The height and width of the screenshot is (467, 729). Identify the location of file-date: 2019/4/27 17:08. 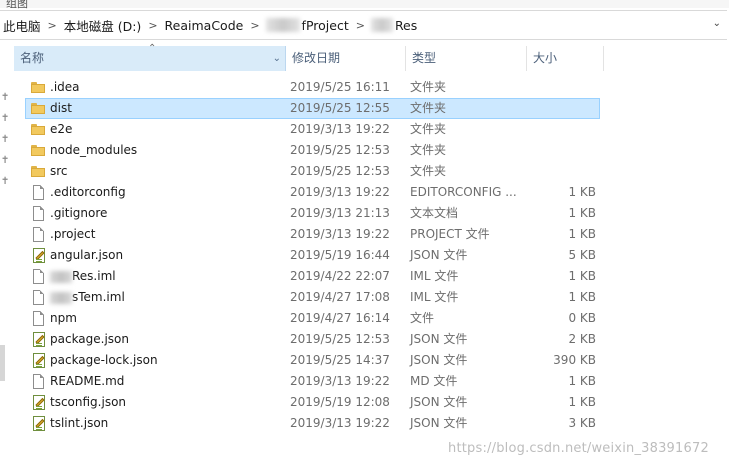
(340, 297).